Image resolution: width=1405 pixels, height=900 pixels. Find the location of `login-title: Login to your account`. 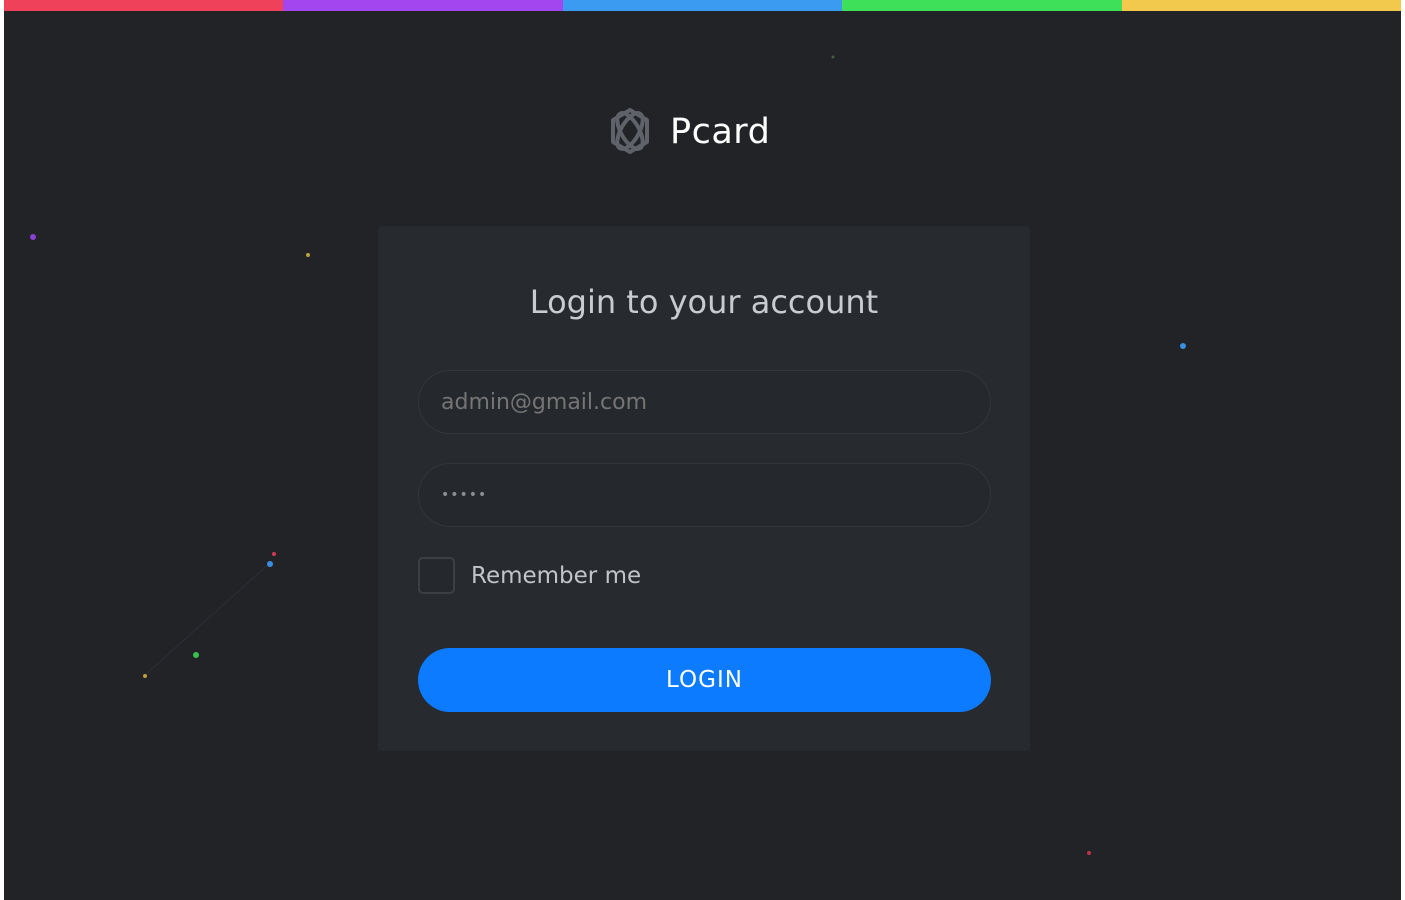

login-title: Login to your account is located at coordinates (704, 302).